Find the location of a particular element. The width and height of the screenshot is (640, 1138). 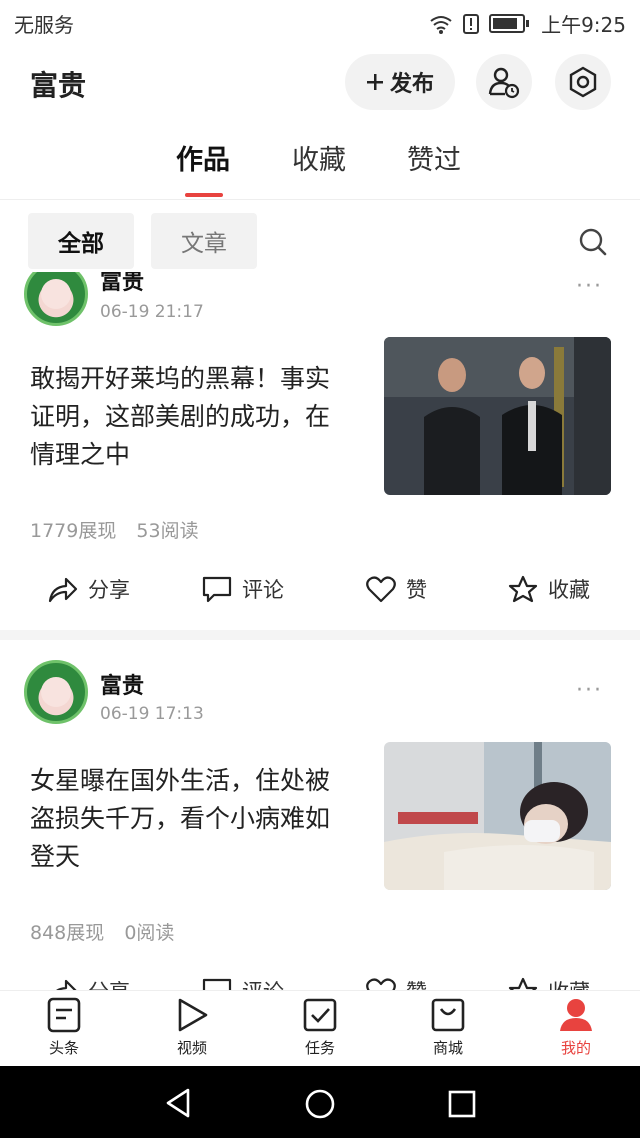

status-right: 上午9:25 is located at coordinates (527, 23).